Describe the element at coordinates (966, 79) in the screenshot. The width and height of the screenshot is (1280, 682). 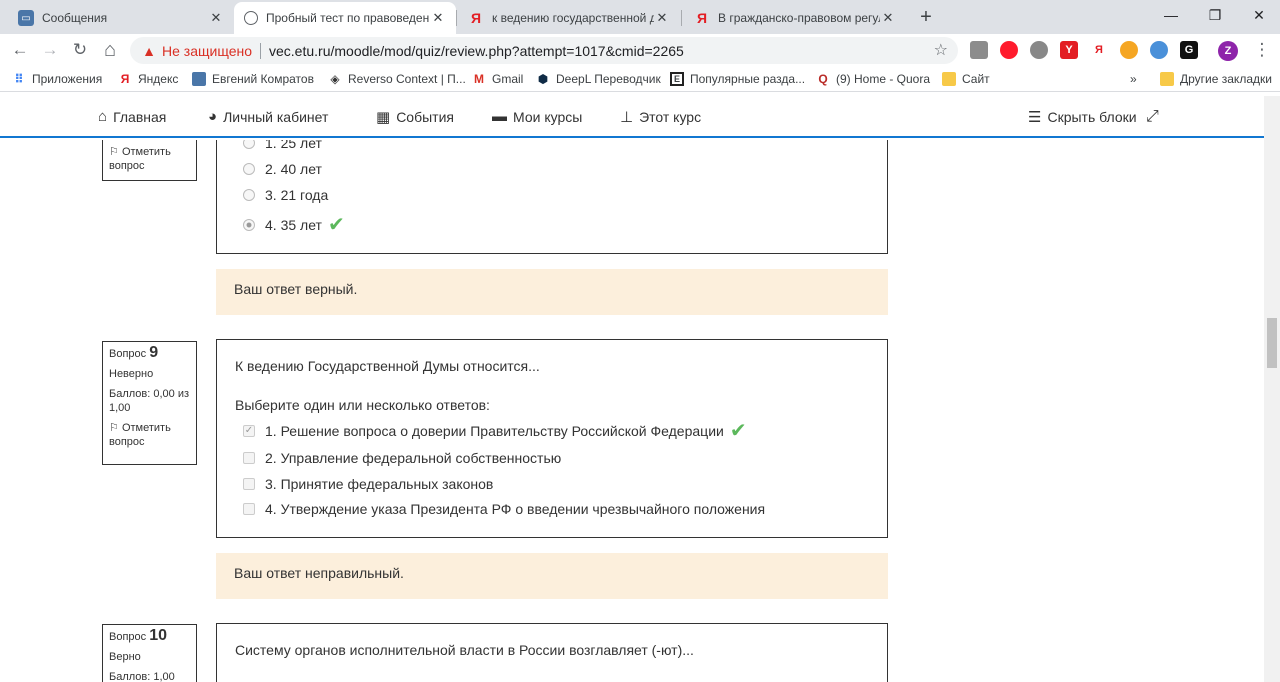
I see `bookmark-site: Сайт` at that location.